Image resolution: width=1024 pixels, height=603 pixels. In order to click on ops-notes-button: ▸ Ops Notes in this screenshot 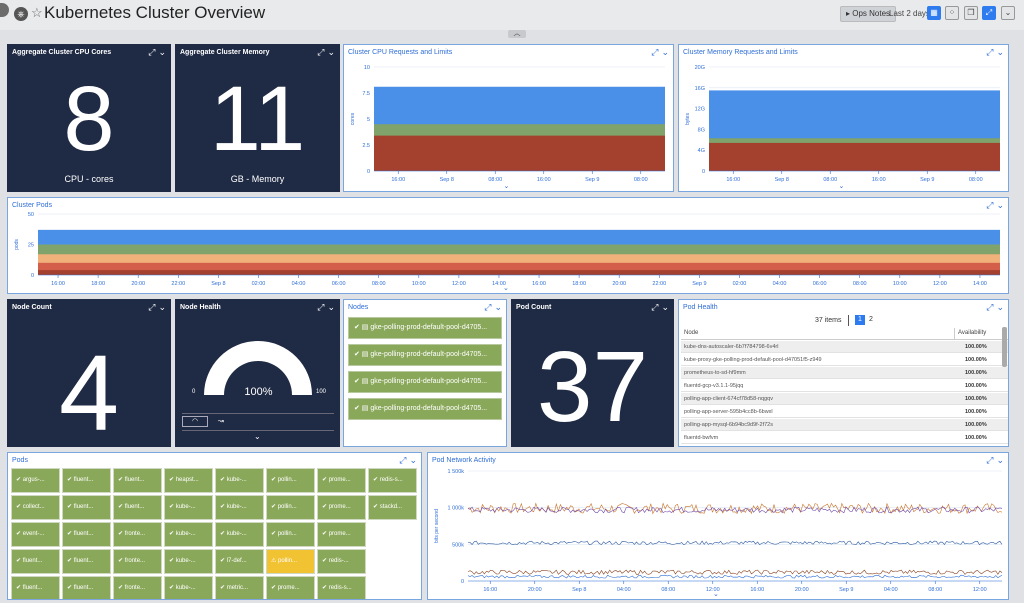, I will do `click(868, 14)`.